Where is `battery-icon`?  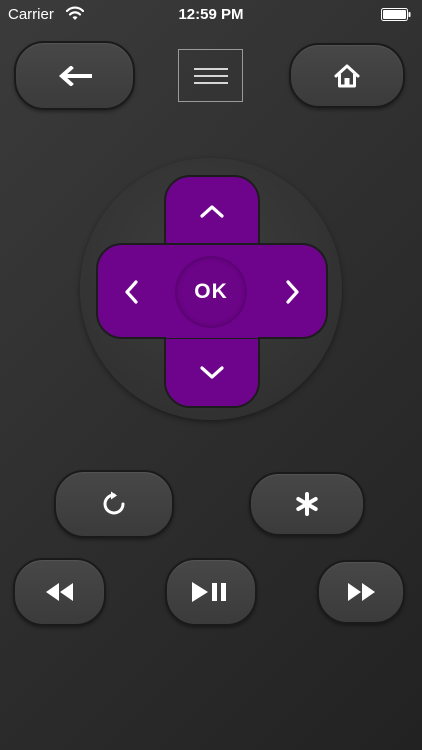 battery-icon is located at coordinates (396, 14).